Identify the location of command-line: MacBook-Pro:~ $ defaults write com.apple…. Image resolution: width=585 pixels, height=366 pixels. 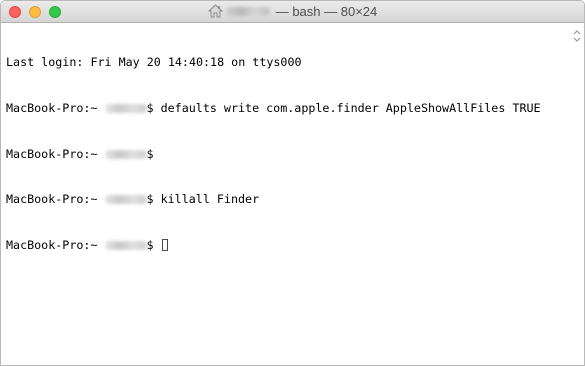
(287, 108).